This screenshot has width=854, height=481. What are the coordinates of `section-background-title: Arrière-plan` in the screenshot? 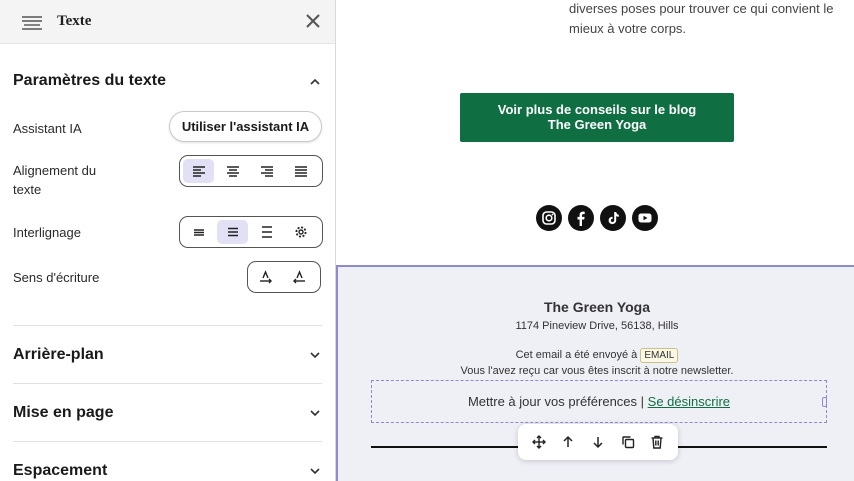 It's located at (58, 355).